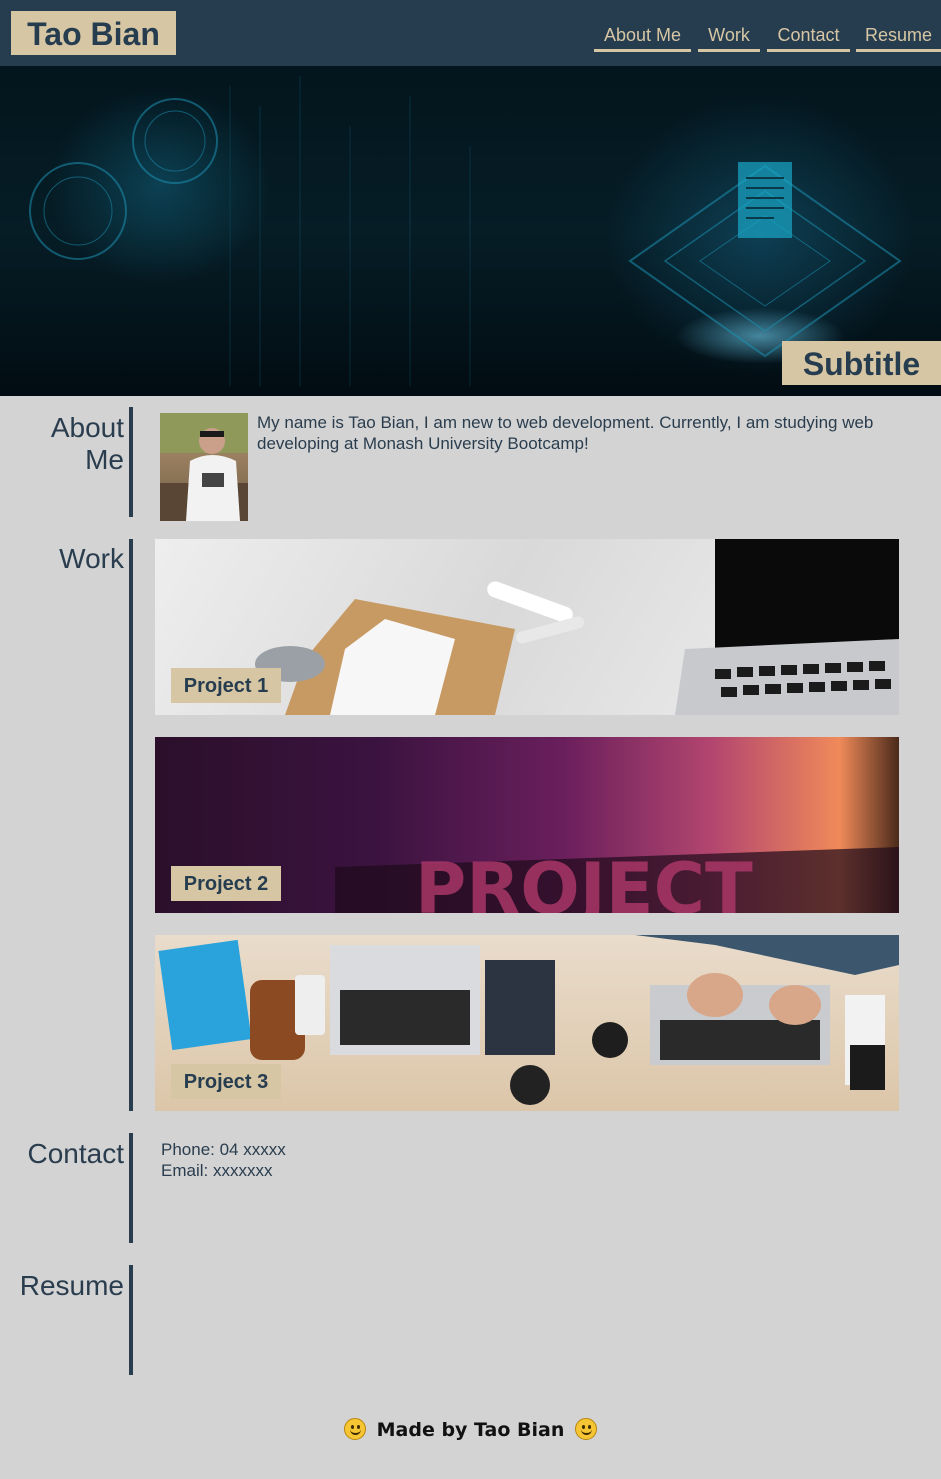  I want to click on profile-photo-graphic, so click(204, 467).